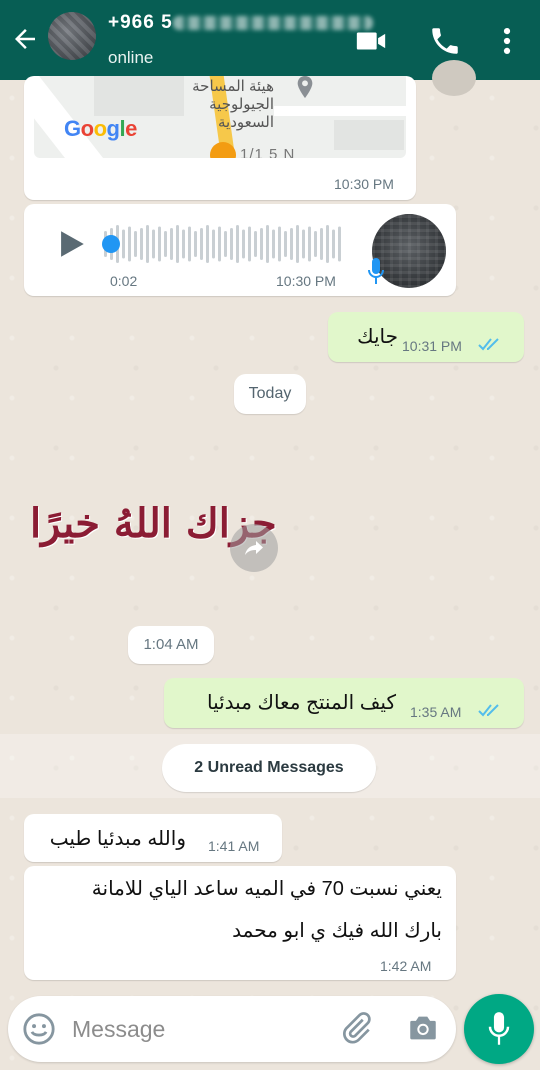  I want to click on message-text-line2: بارك الله فيك ي ابو محمد, so click(337, 931).